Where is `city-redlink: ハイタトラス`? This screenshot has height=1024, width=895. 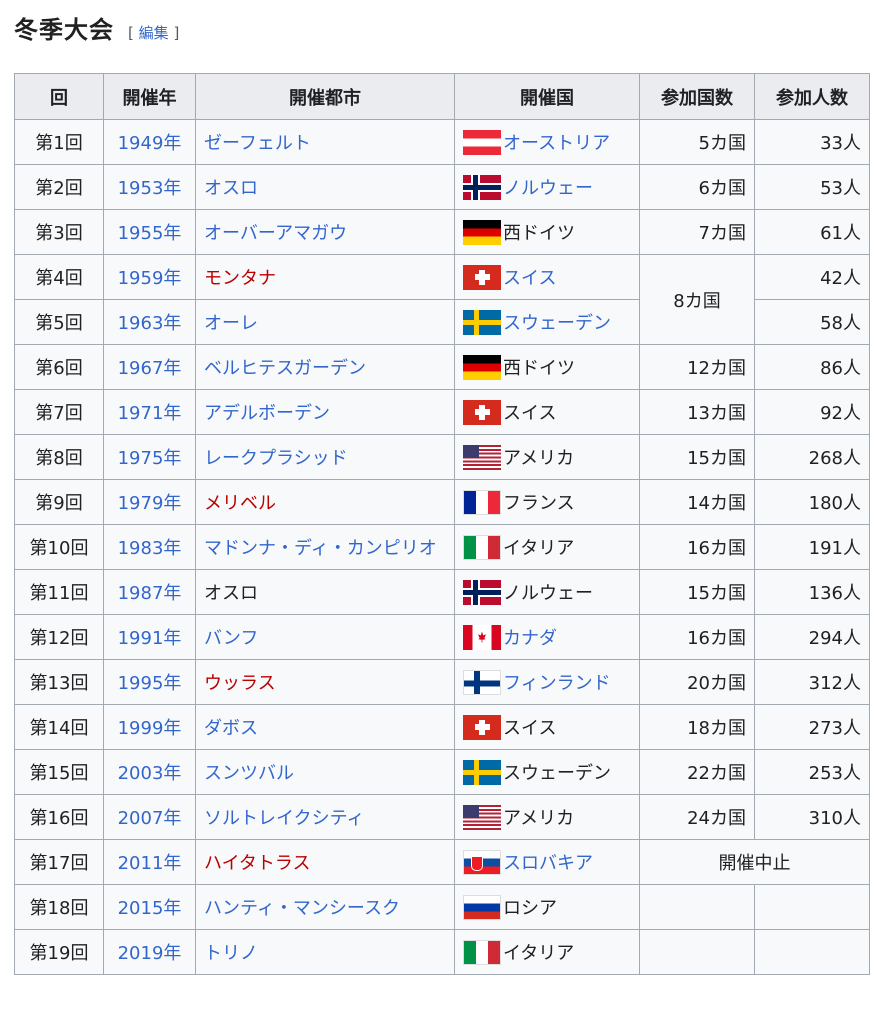 city-redlink: ハイタトラス is located at coordinates (257, 863).